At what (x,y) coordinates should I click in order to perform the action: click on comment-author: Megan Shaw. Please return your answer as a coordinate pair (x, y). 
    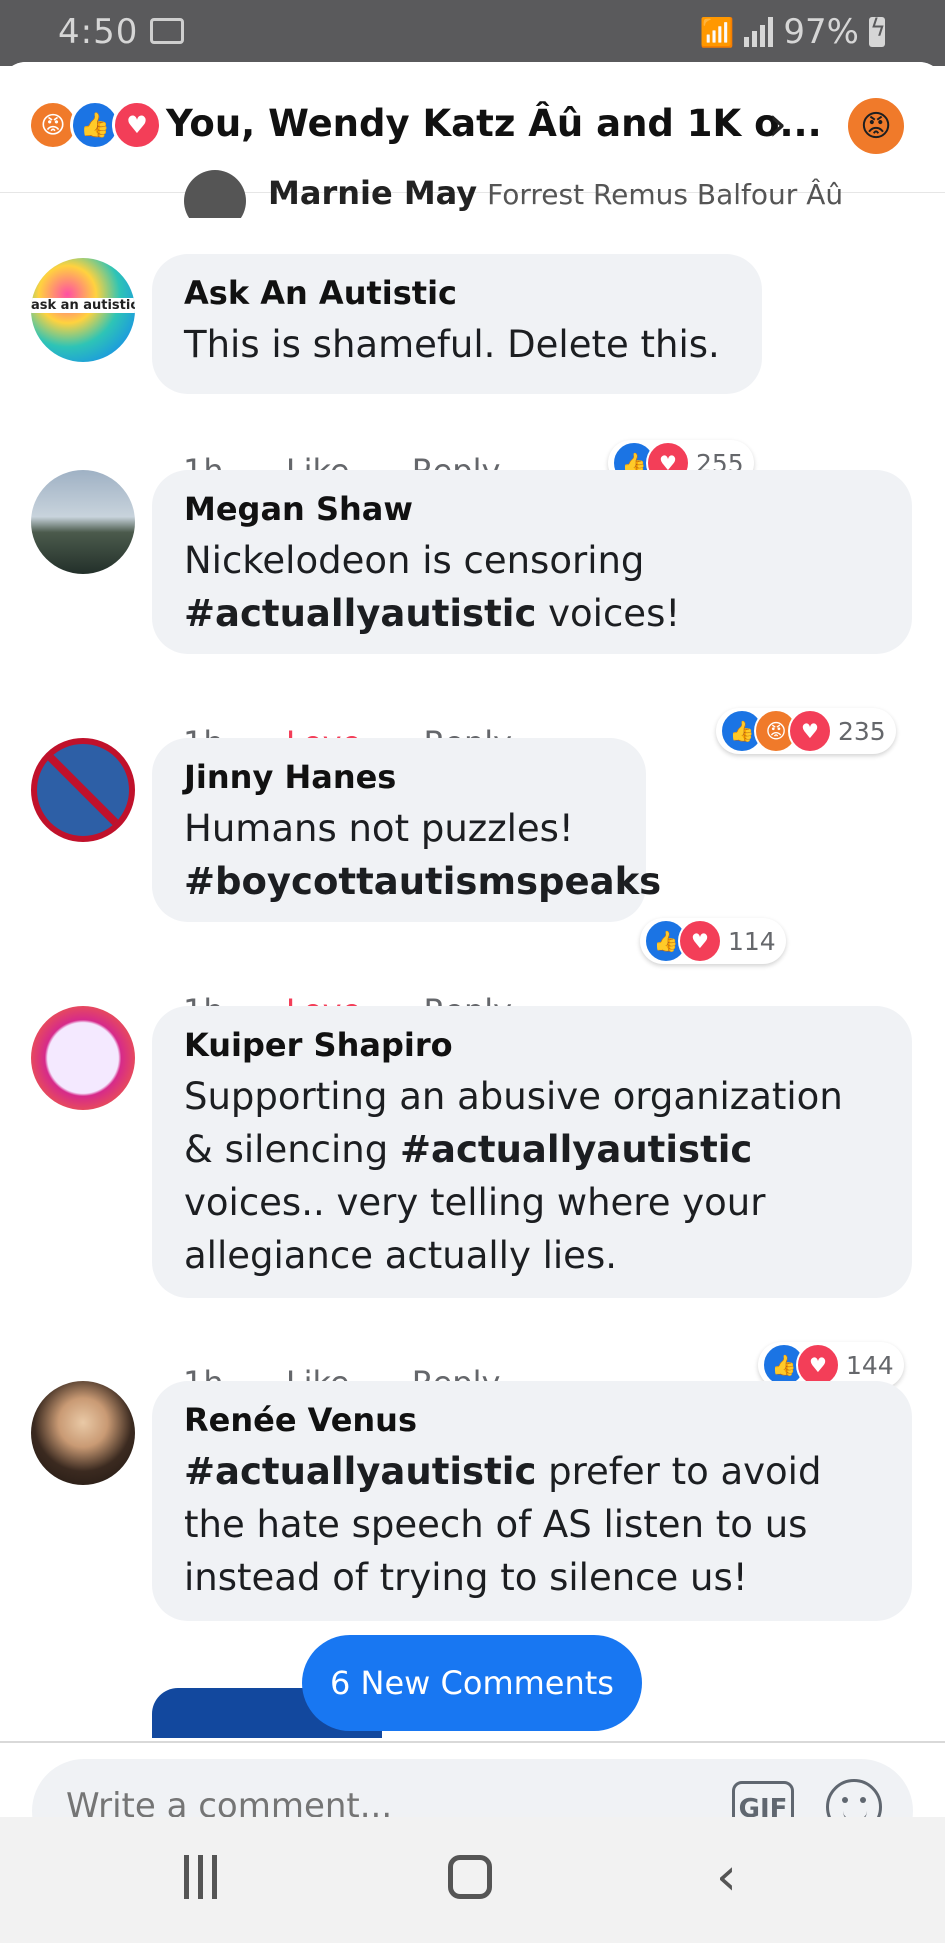
    Looking at the image, I should click on (532, 509).